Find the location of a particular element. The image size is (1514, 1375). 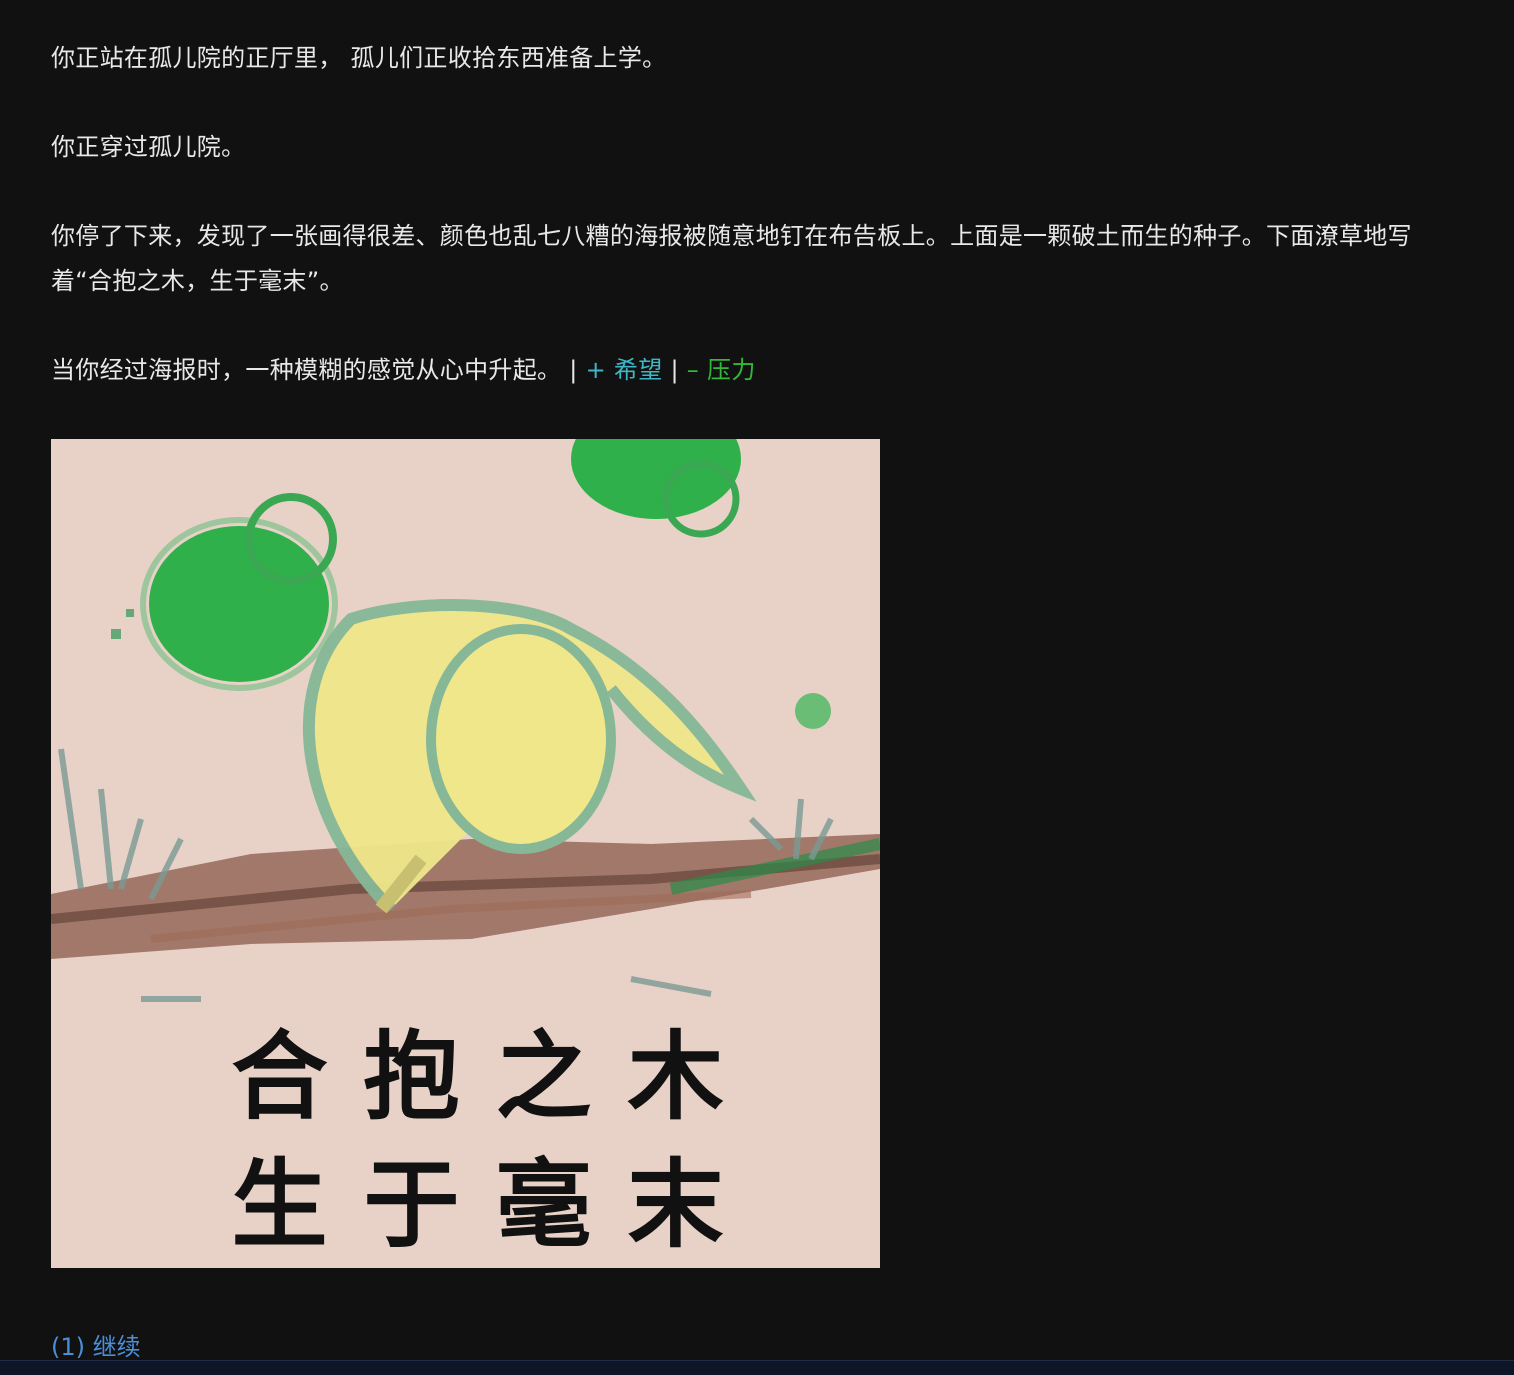

story-paragraph-text: 当你经过海报时，一种模糊的感觉从心中升起。 is located at coordinates (306, 370).